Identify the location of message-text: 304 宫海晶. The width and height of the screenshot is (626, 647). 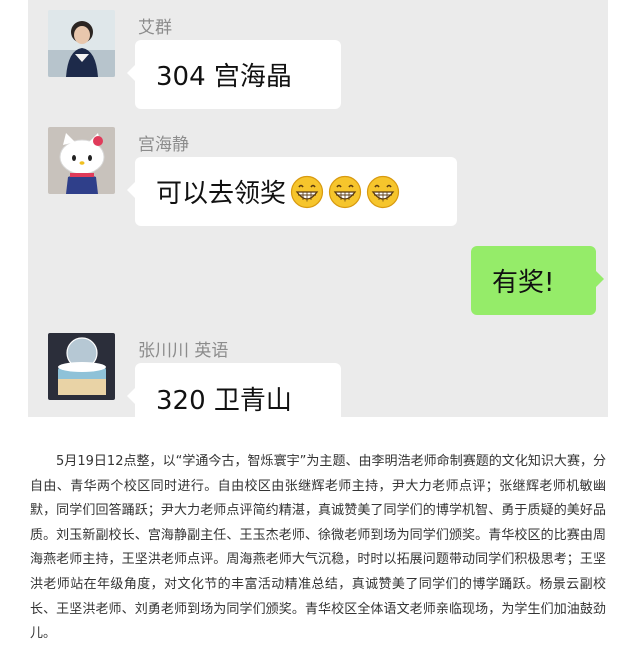
(224, 77).